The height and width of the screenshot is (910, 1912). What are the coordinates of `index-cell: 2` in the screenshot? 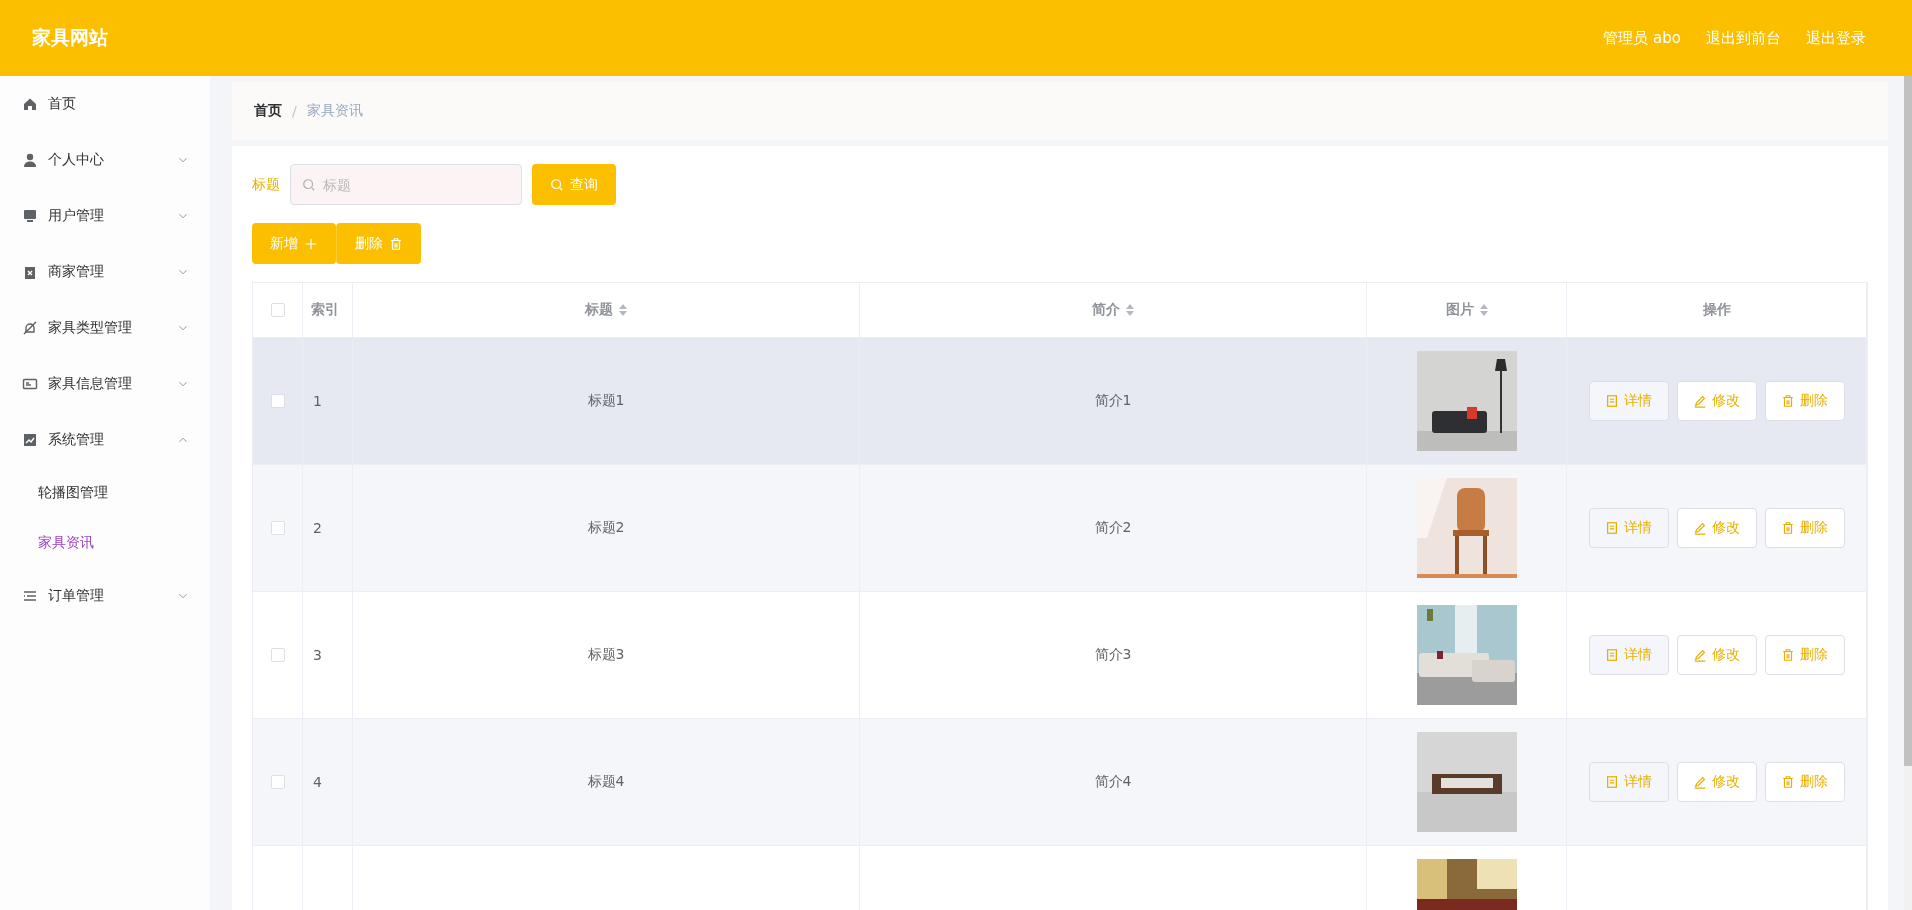 It's located at (317, 528).